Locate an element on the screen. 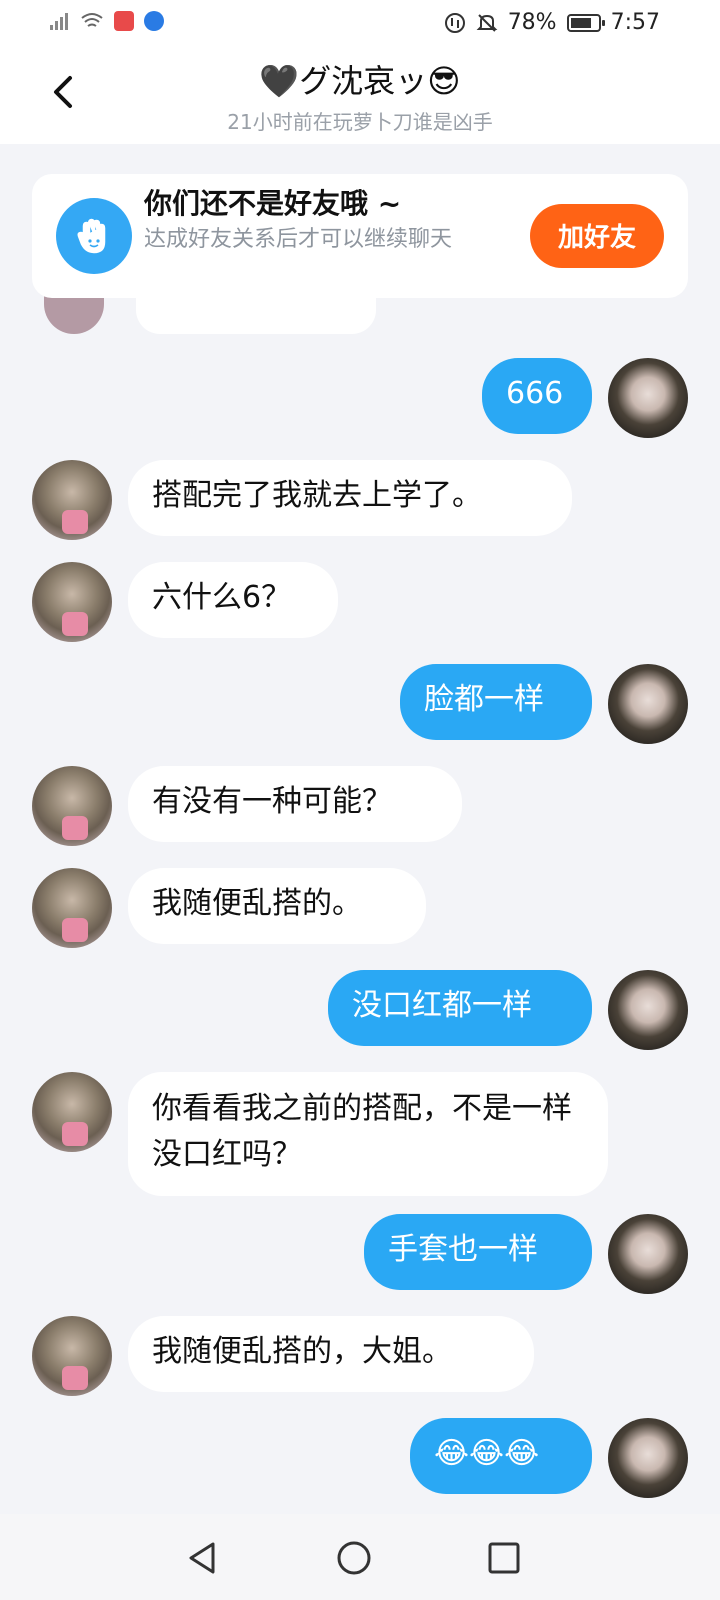  message-bubble: 😂😂😂 is located at coordinates (501, 1456).